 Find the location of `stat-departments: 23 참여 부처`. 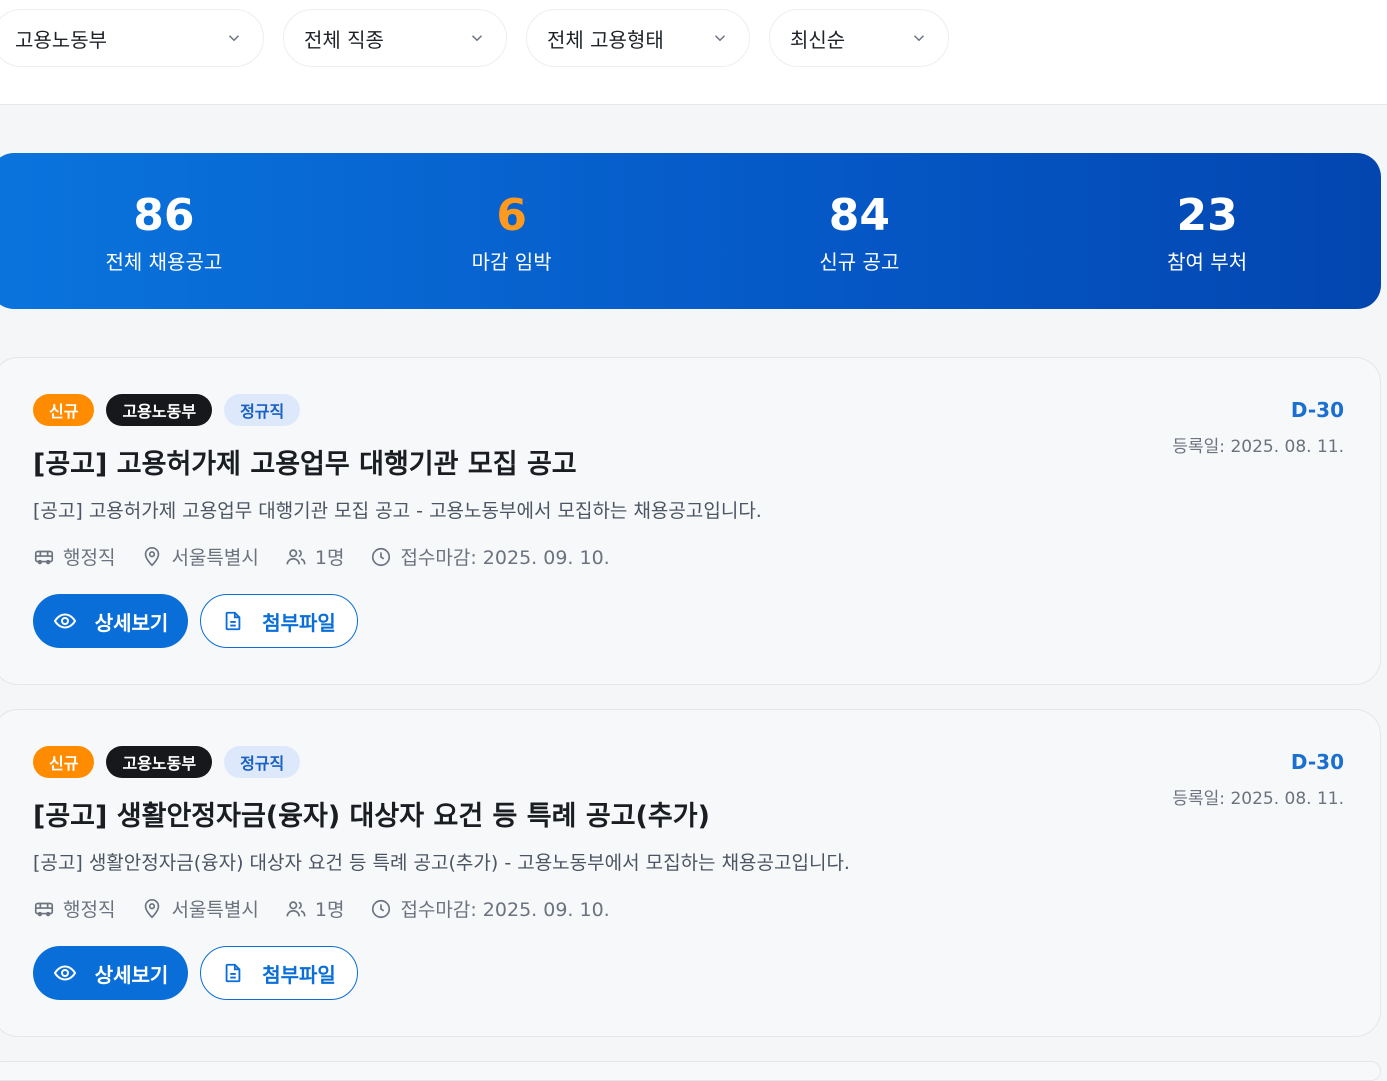

stat-departments: 23 참여 부처 is located at coordinates (1207, 231).